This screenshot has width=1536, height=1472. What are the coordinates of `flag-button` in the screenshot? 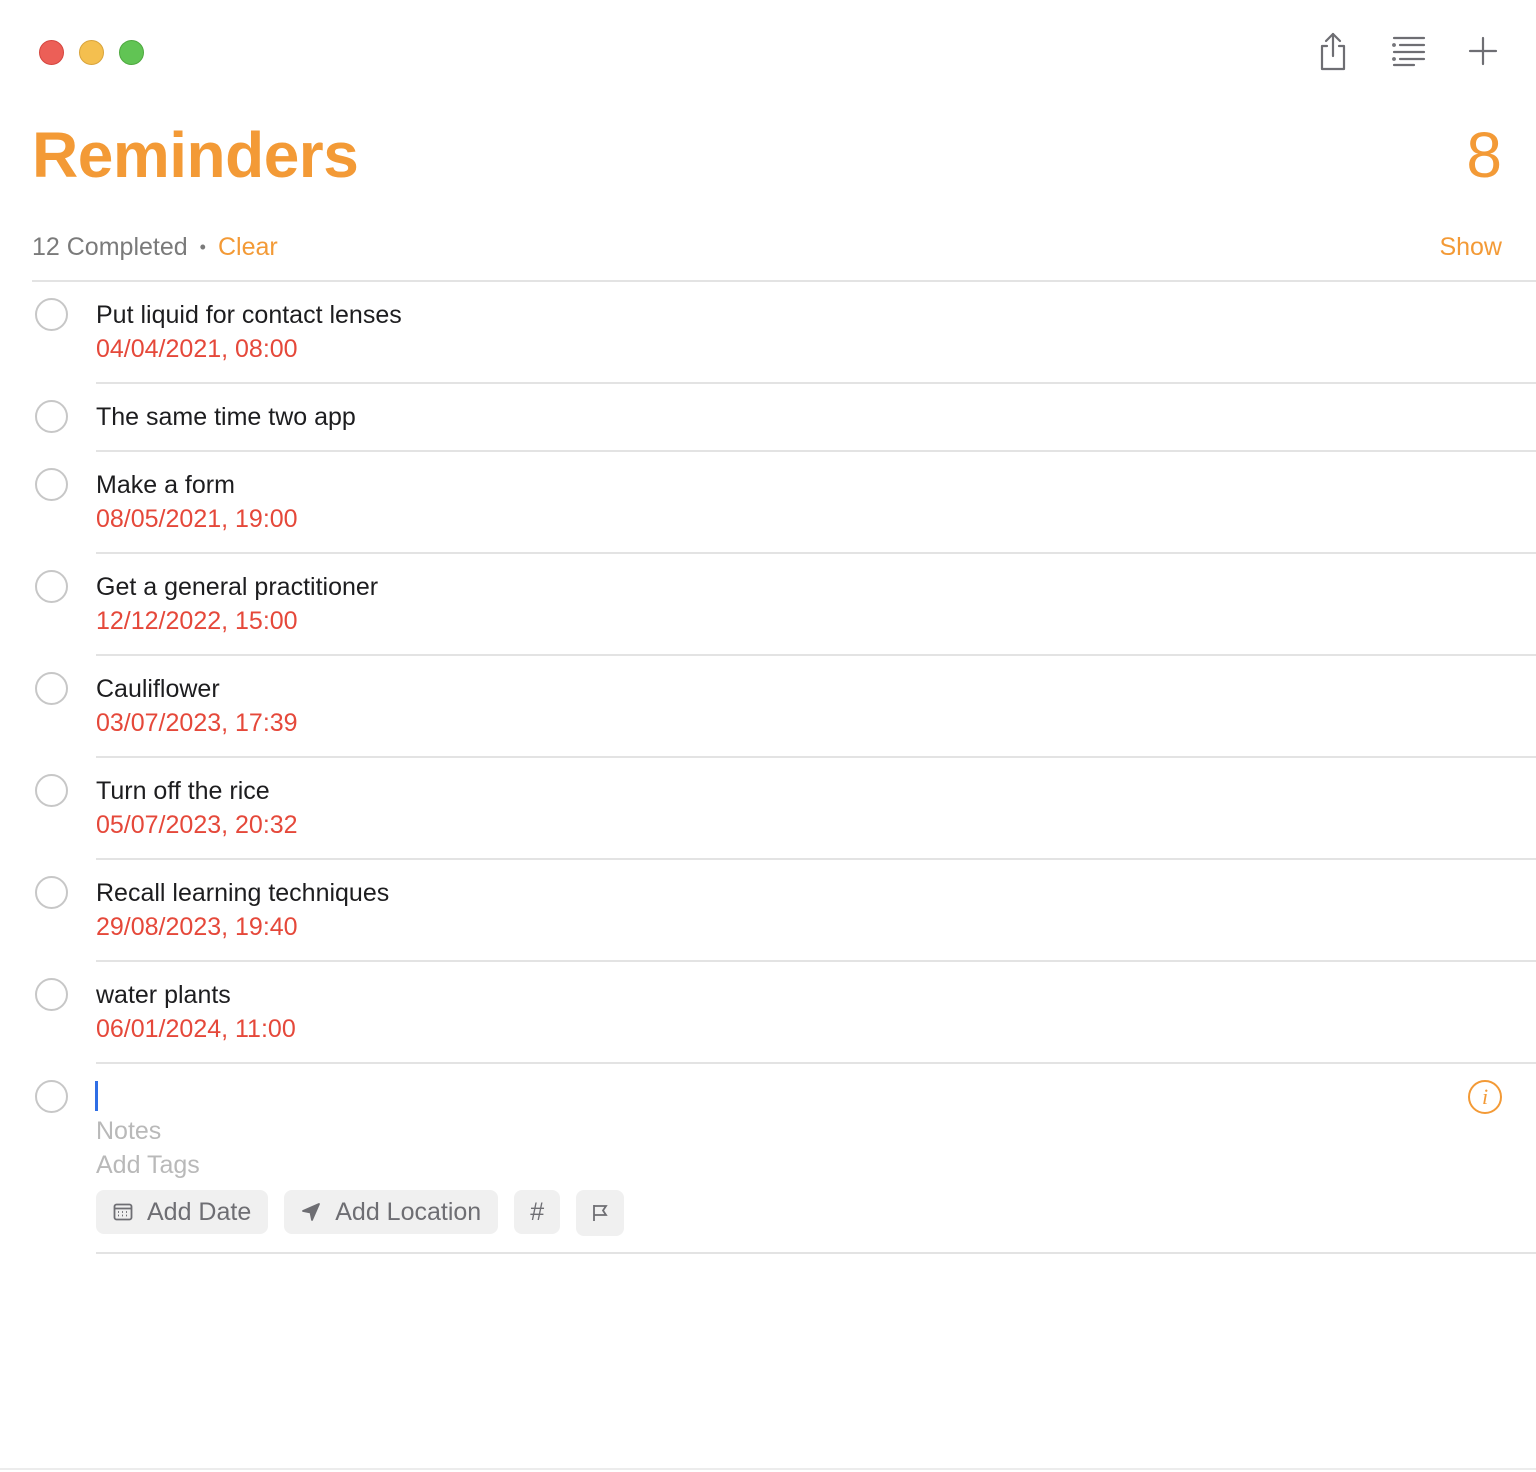 It's located at (600, 1213).